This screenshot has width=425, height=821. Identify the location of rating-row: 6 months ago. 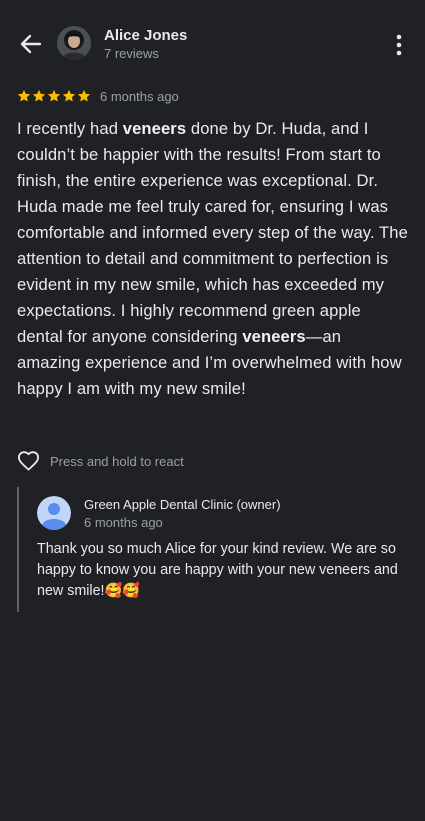
(98, 96).